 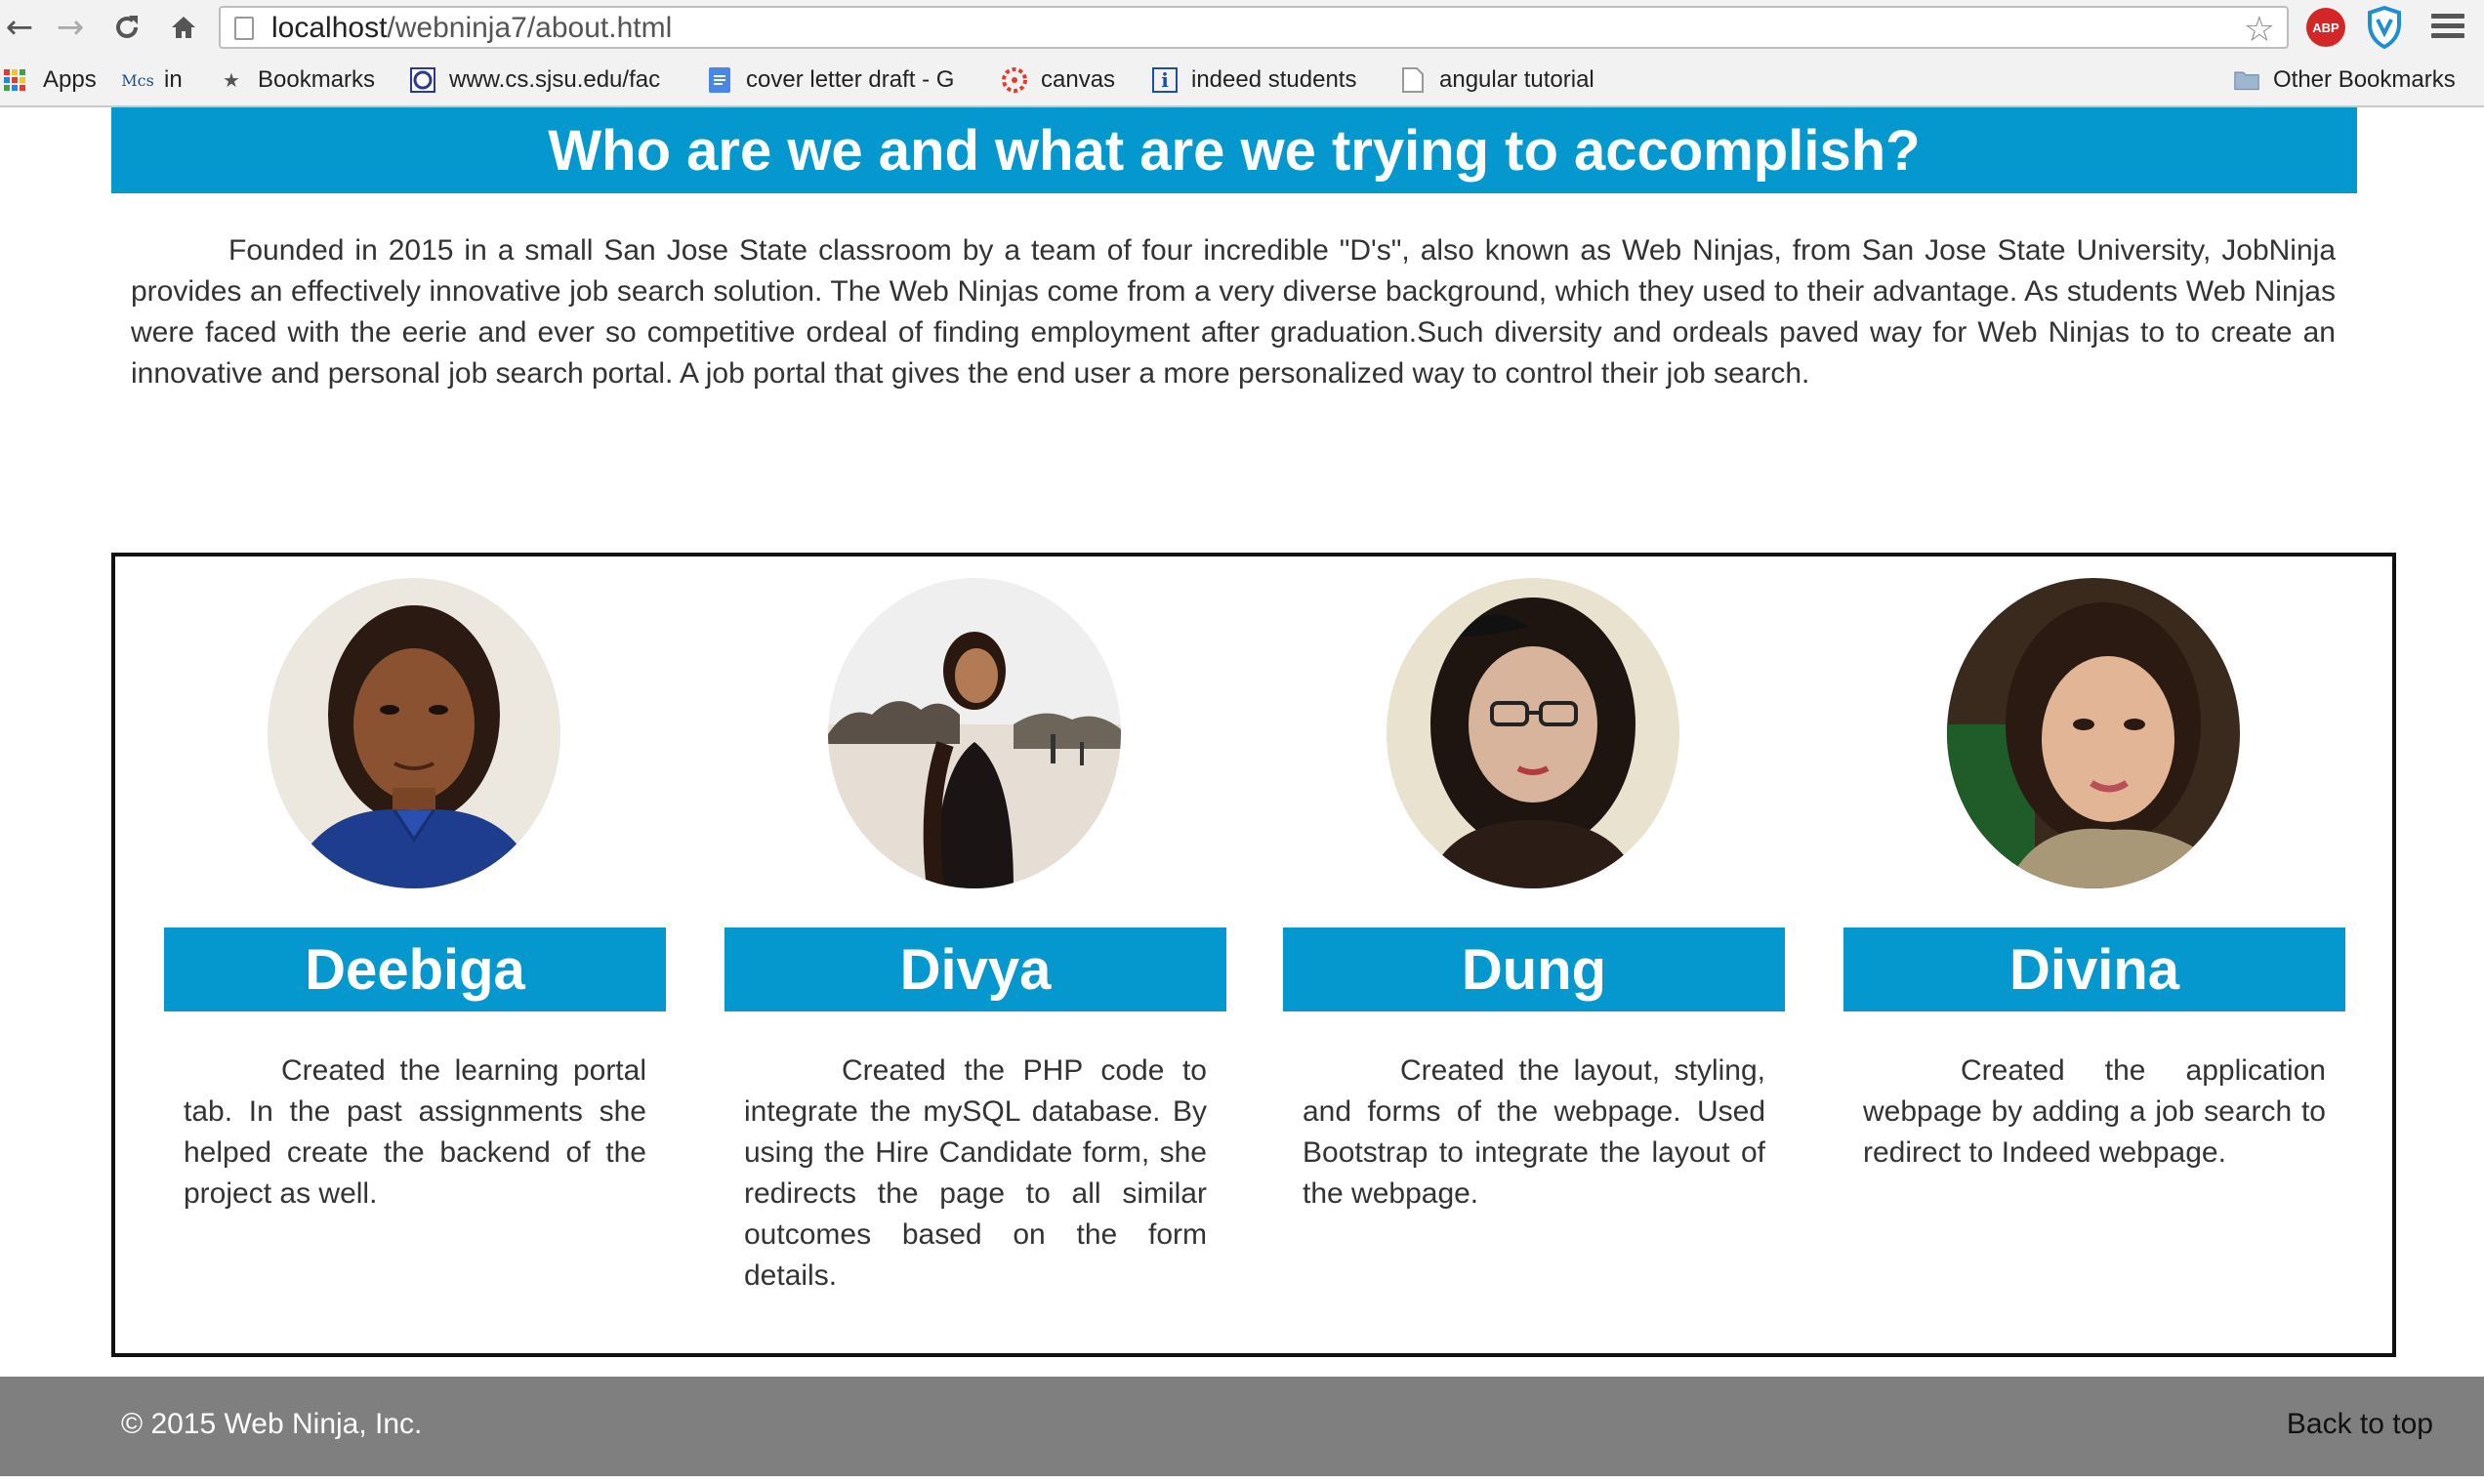 I want to click on shield-extension-icon, so click(x=2385, y=28).